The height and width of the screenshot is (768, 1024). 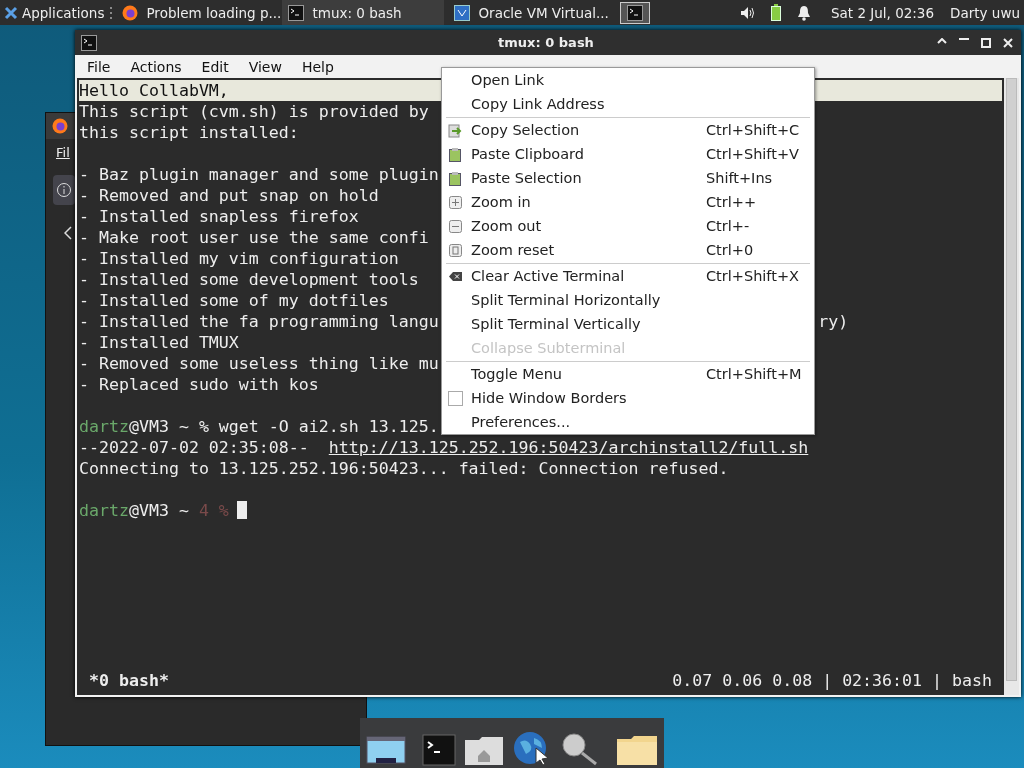 I want to click on taskbar-button: tmux: 0 bash, so click(x=363, y=12).